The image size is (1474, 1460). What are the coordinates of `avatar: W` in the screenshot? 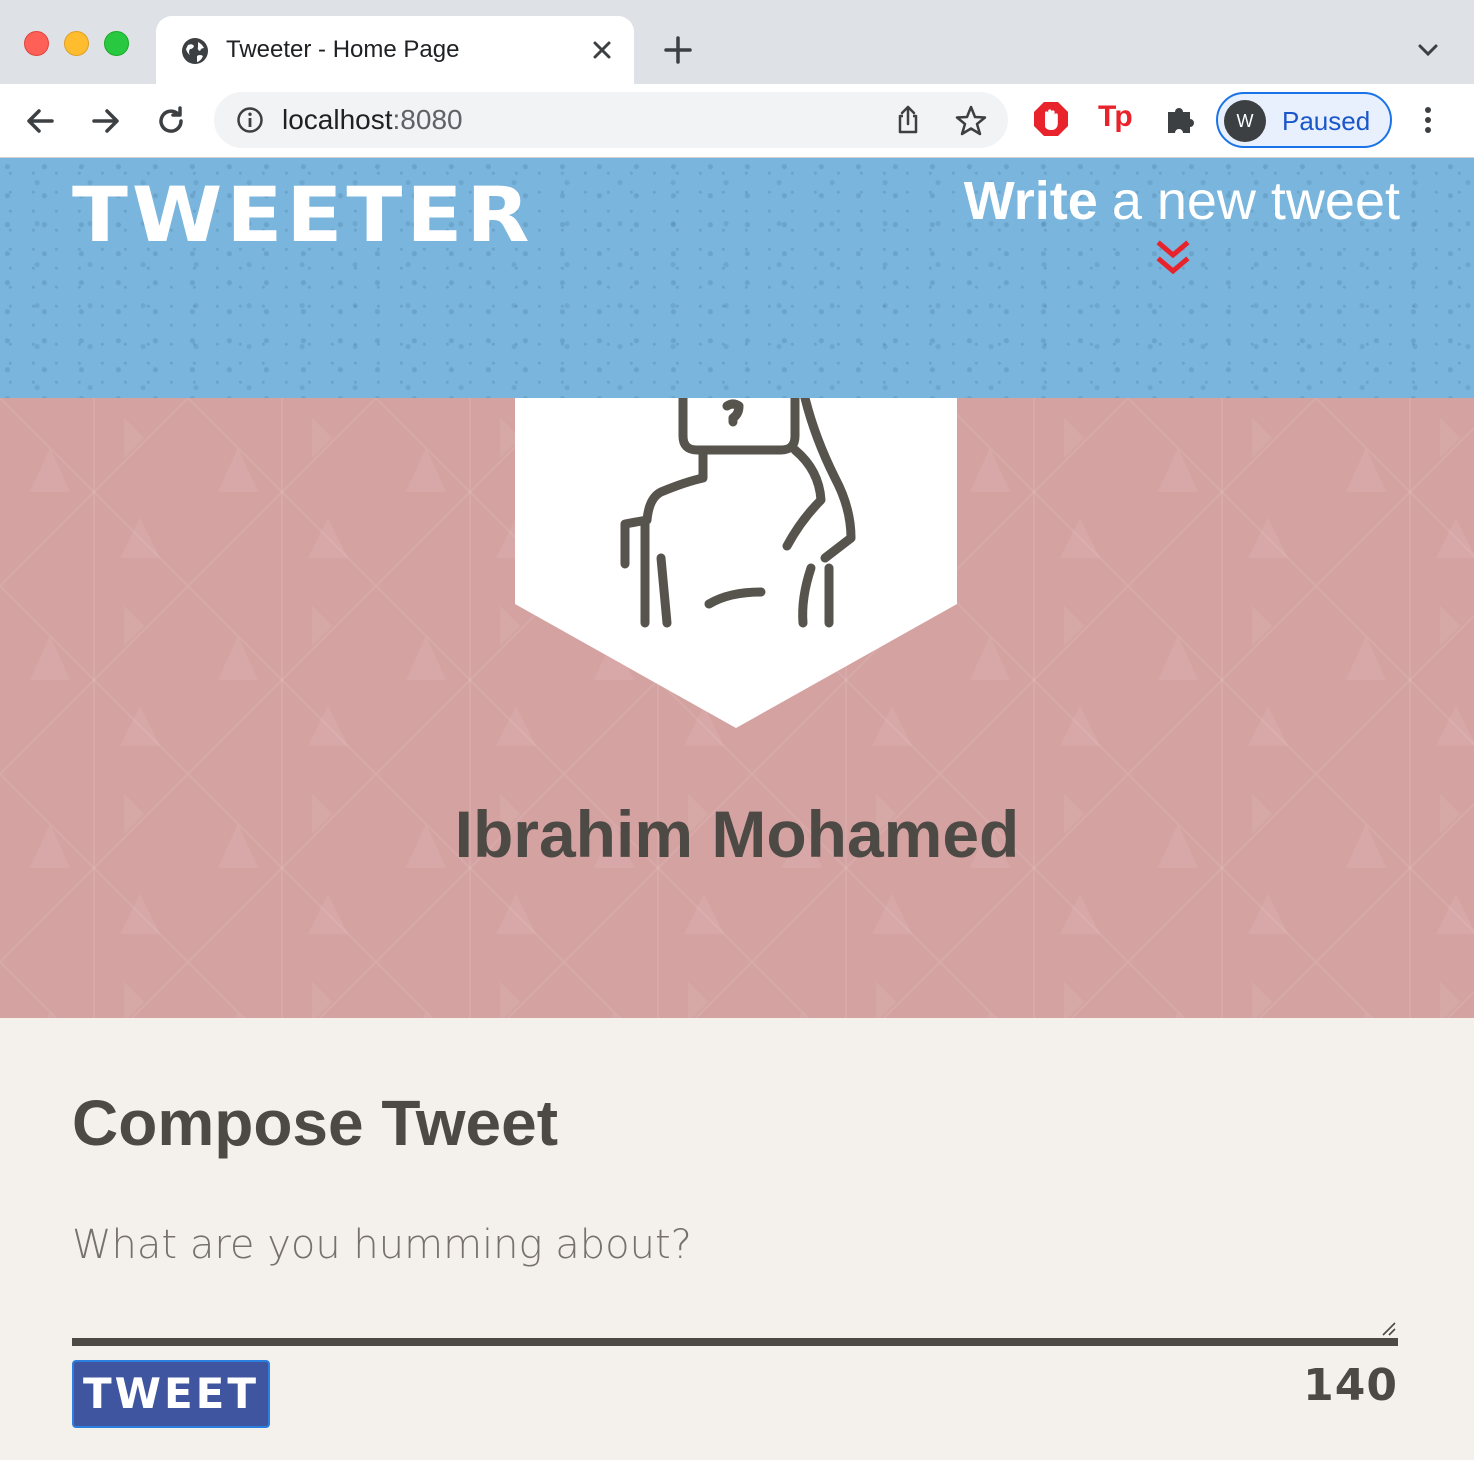 It's located at (1245, 121).